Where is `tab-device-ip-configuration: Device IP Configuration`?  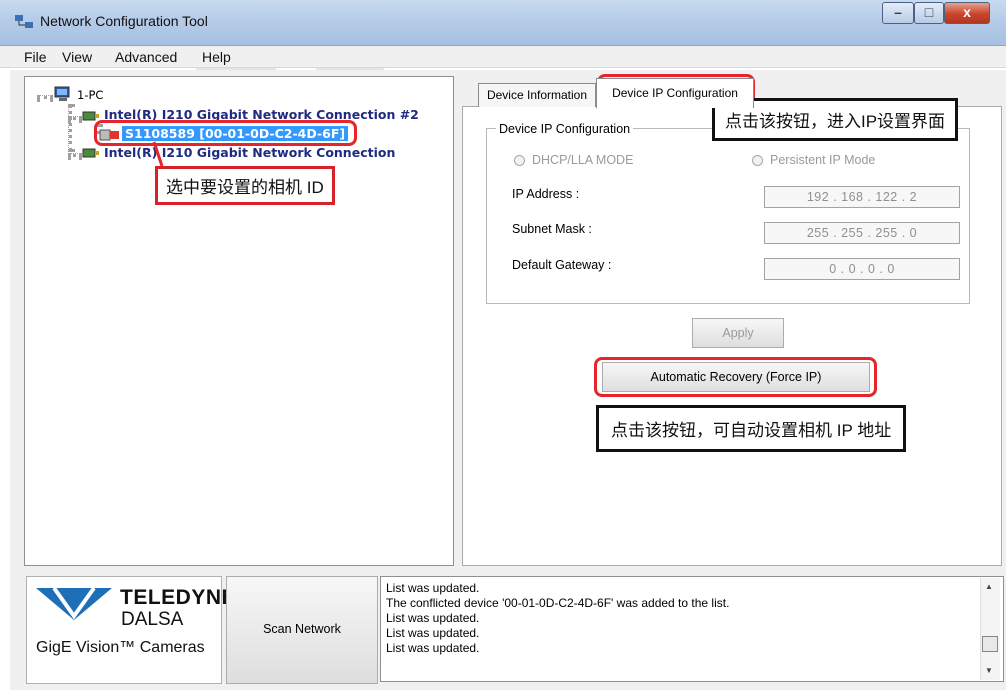
tab-device-ip-configuration: Device IP Configuration is located at coordinates (675, 93).